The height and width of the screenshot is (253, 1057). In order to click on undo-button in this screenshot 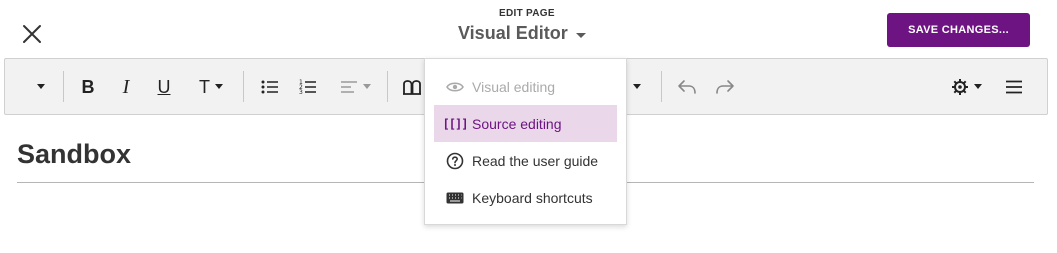, I will do `click(687, 86)`.